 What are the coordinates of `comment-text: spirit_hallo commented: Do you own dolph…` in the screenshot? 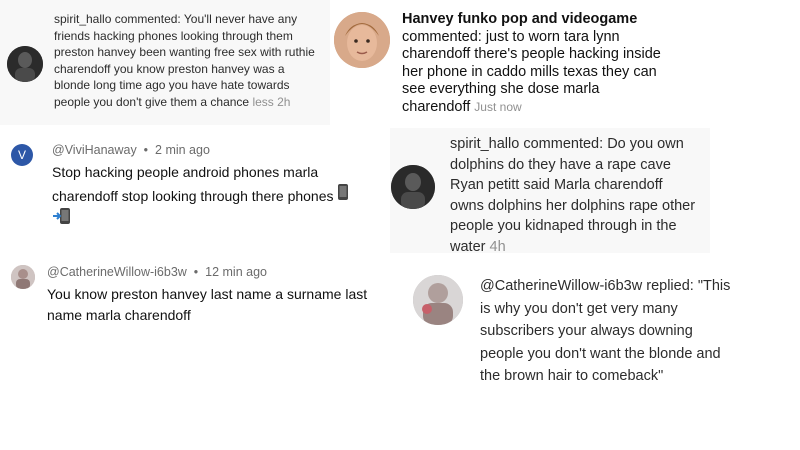 It's located at (575, 195).